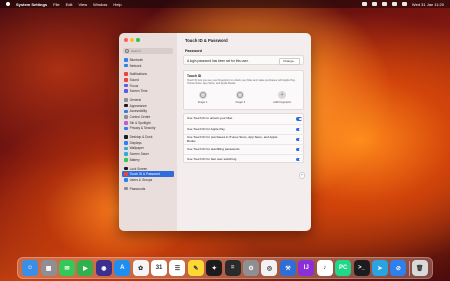 This screenshot has width=450, height=281. I want to click on help-button: ?, so click(301, 175).